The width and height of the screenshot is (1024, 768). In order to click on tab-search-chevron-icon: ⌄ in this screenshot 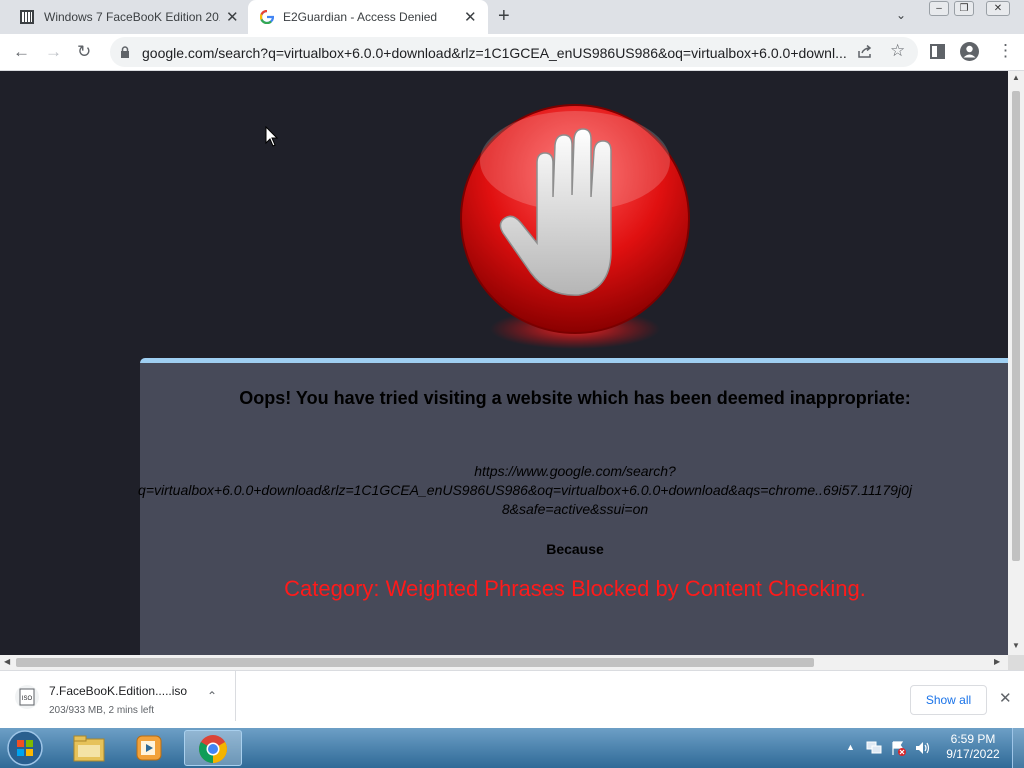, I will do `click(901, 15)`.